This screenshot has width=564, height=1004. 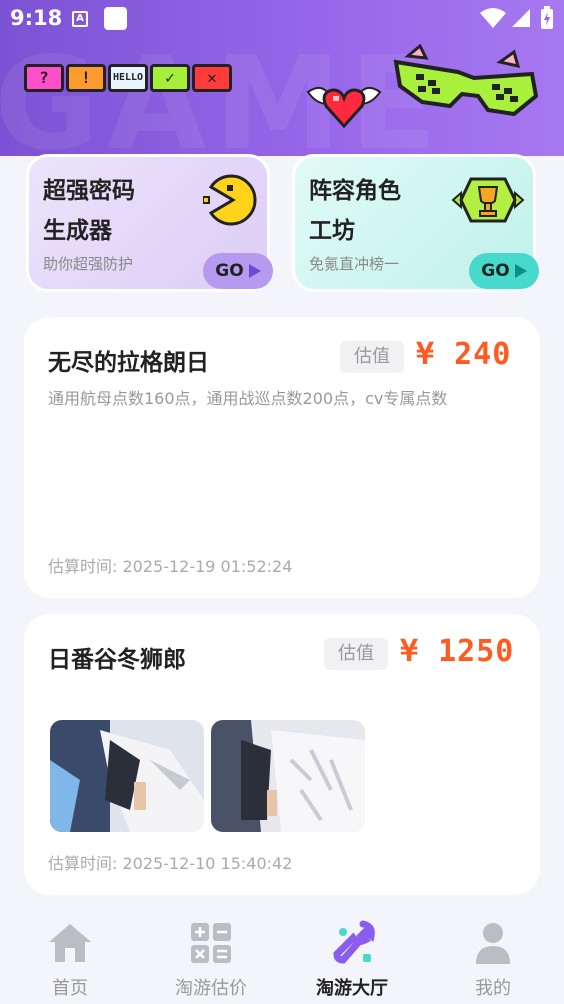 What do you see at coordinates (354, 942) in the screenshot?
I see `wrench-icon` at bounding box center [354, 942].